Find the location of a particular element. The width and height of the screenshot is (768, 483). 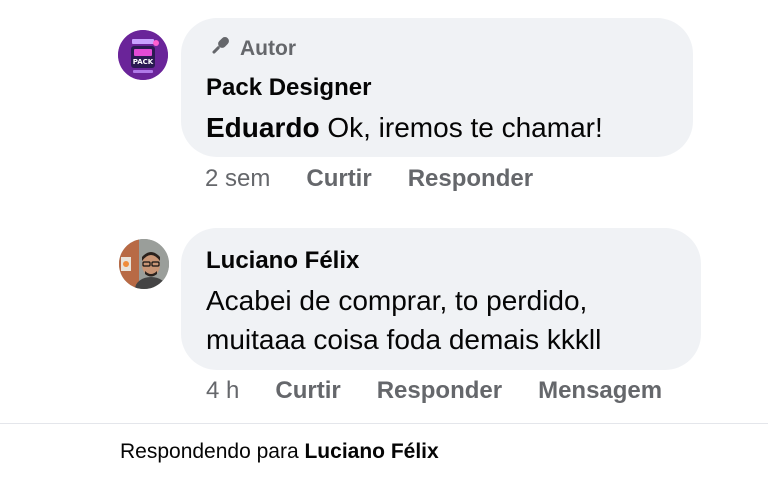

badge-label: Autor is located at coordinates (268, 48).